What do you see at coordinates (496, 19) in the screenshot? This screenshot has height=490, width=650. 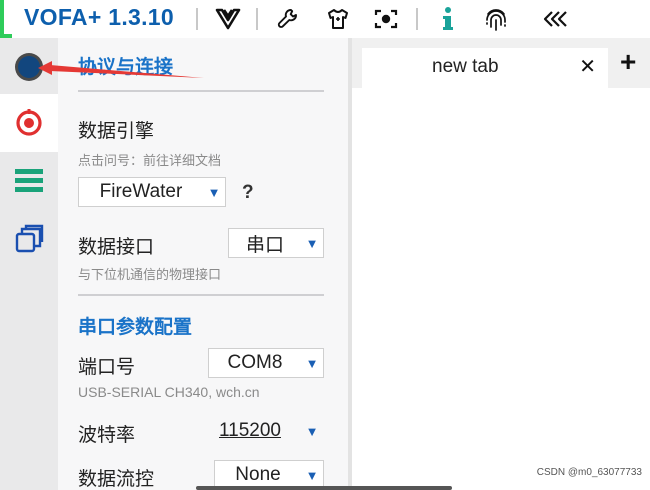 I see `fingerprint-icon` at bounding box center [496, 19].